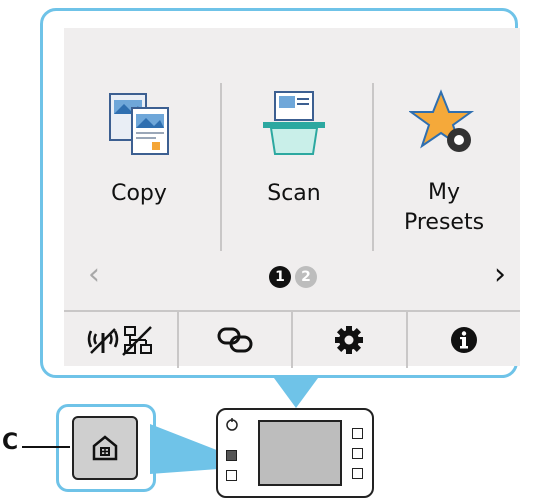  What do you see at coordinates (300, 453) in the screenshot?
I see `panel-screen` at bounding box center [300, 453].